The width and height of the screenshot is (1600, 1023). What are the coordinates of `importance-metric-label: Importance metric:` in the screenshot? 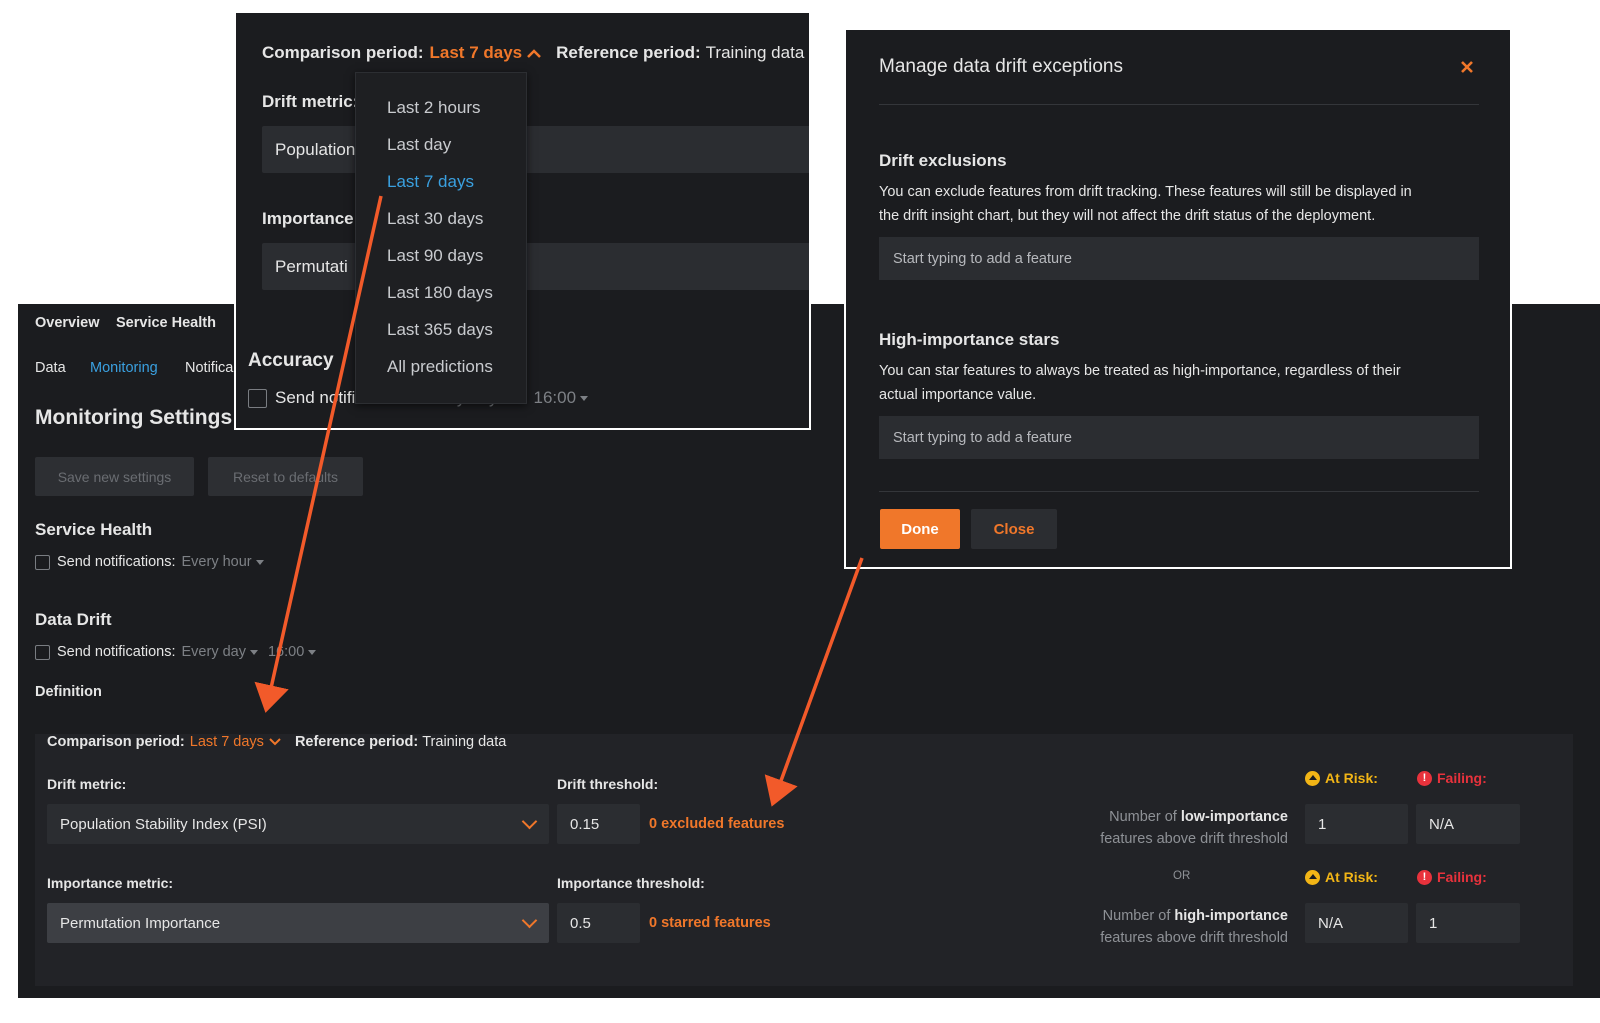 It's located at (110, 883).